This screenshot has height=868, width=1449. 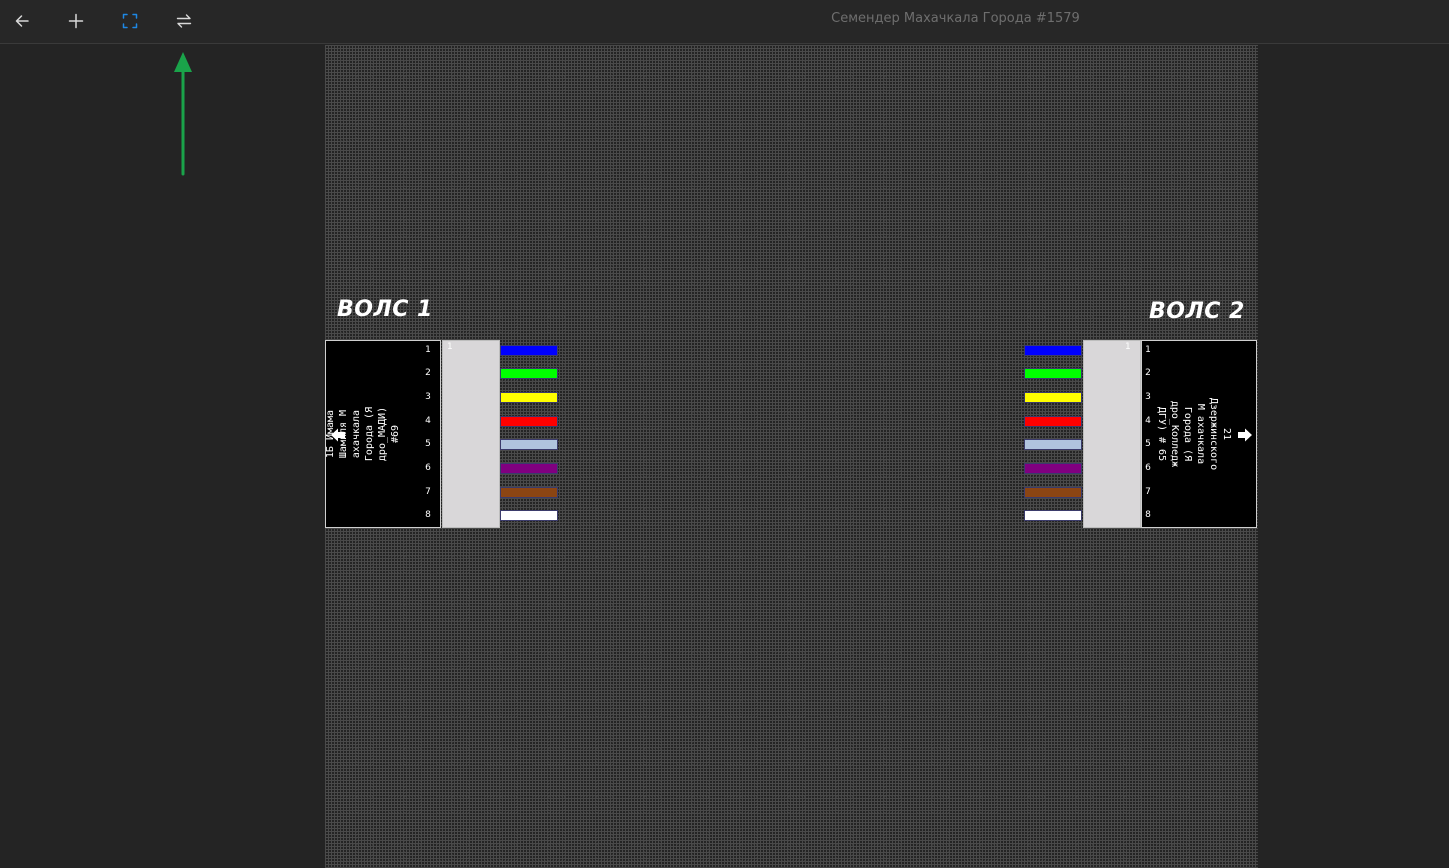 I want to click on hint-arrow-icon, so click(x=183, y=114).